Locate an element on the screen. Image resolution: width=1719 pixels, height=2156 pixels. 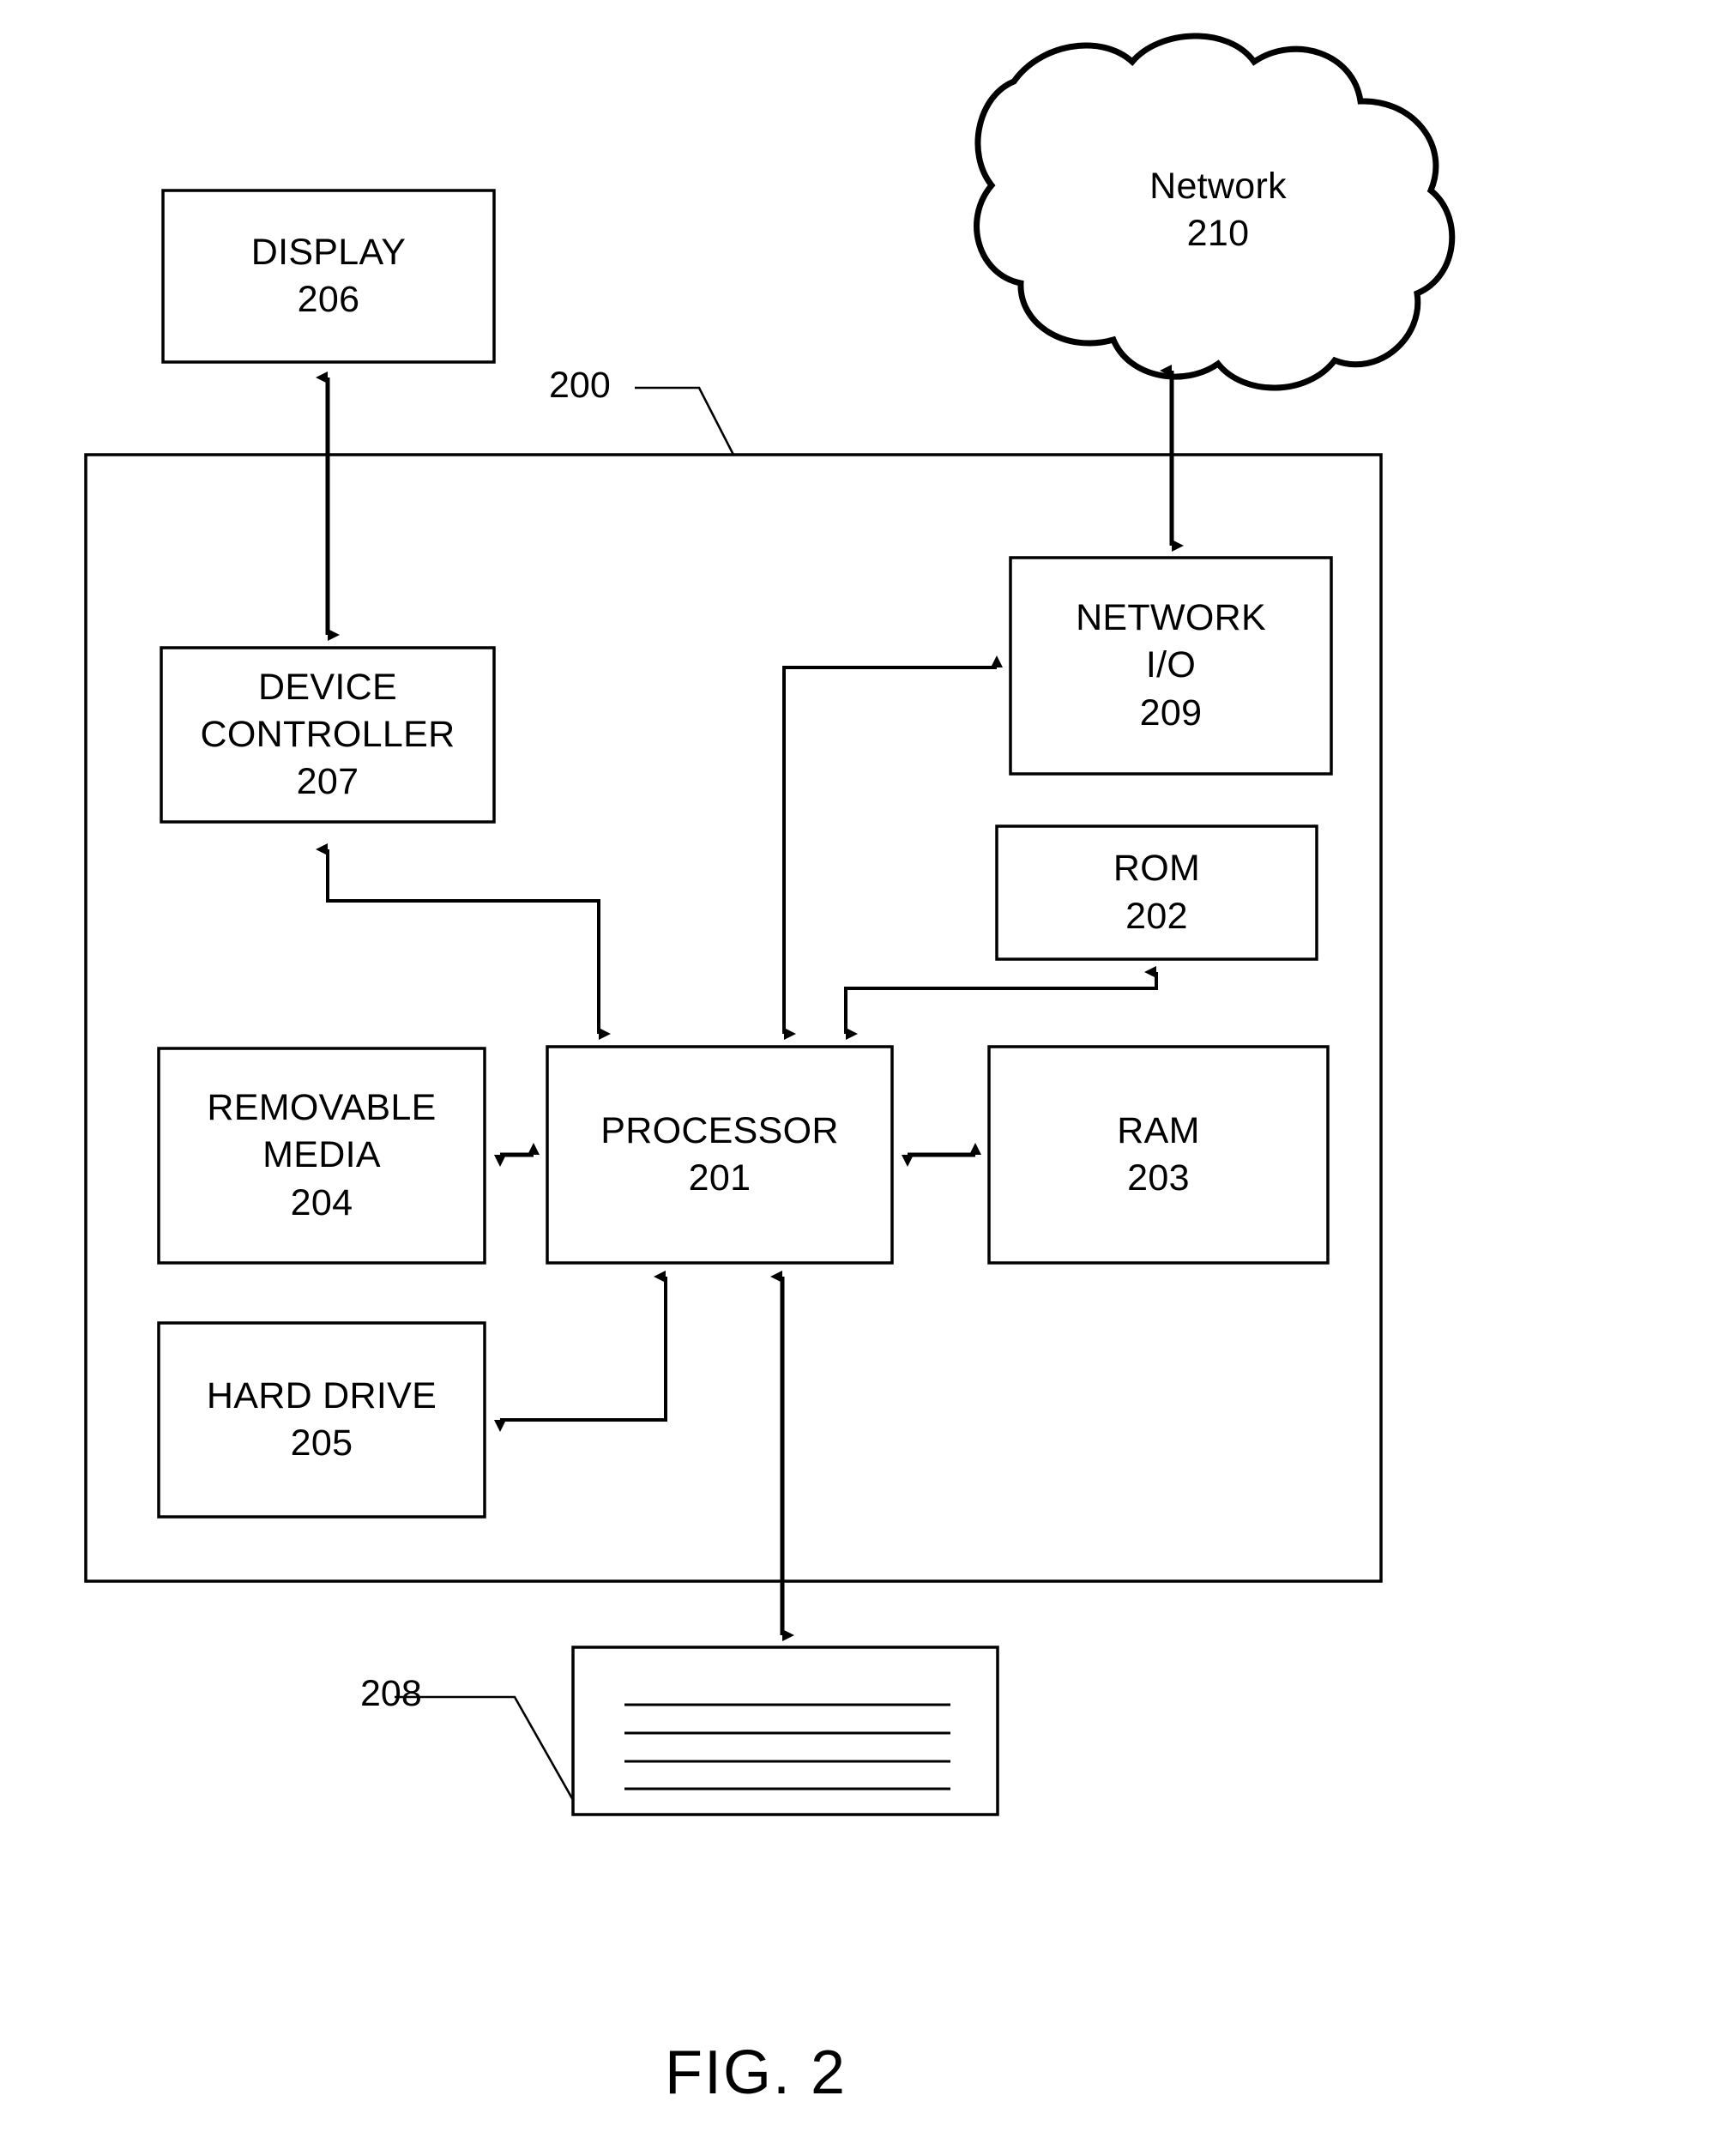
connector-processor-to-rom is located at coordinates (1001, 1000).